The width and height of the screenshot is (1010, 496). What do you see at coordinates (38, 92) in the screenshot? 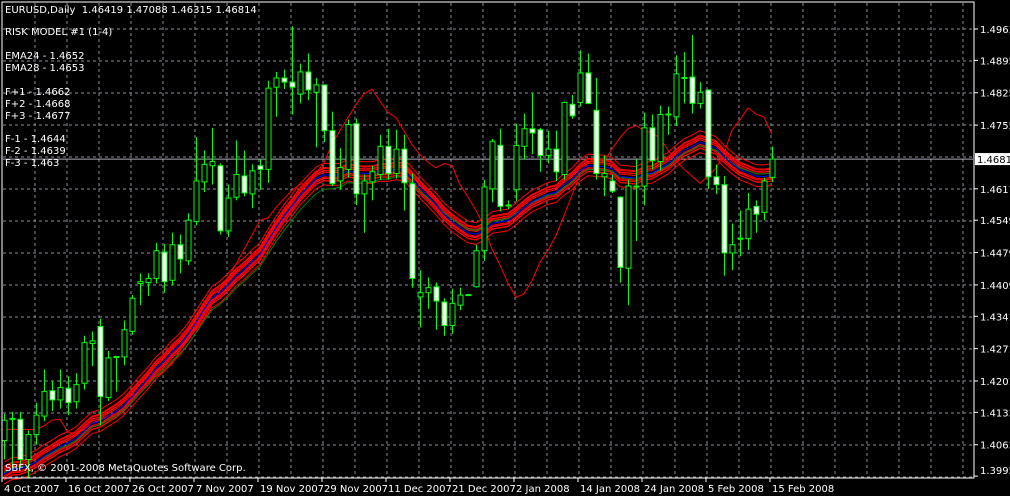
I see `f-plus-1-label: F+1 - 1.4662` at bounding box center [38, 92].